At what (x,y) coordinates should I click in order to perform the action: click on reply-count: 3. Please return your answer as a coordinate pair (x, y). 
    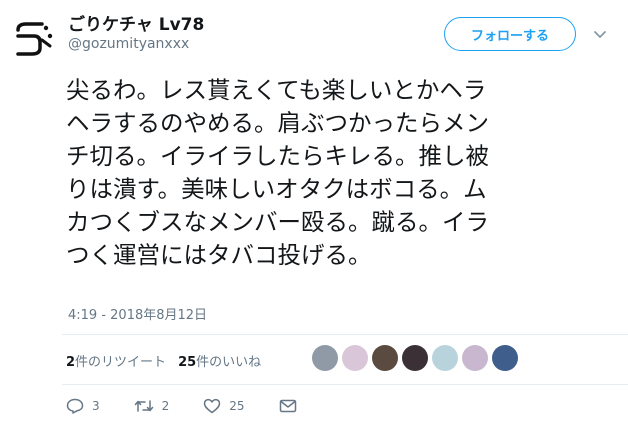
    Looking at the image, I should click on (96, 406).